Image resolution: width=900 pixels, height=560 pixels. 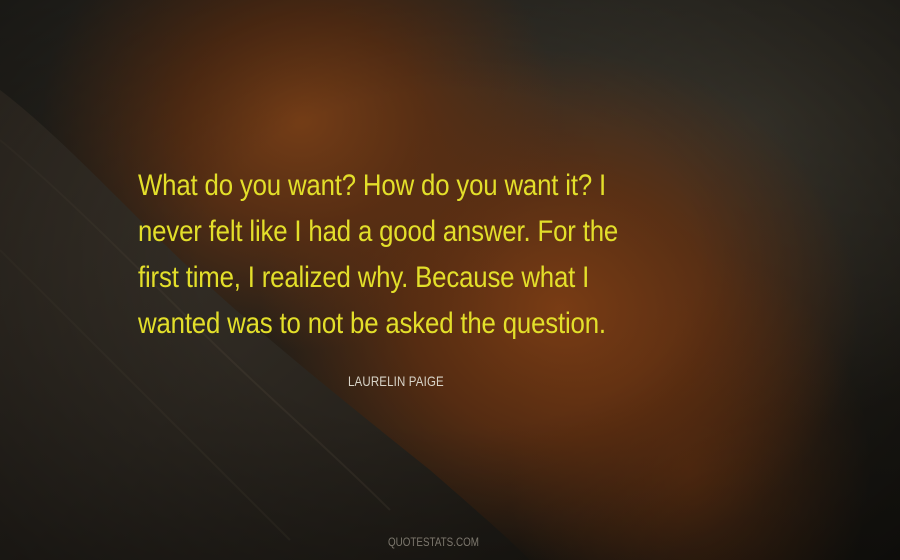 What do you see at coordinates (372, 323) in the screenshot?
I see `quote-line-4: wanted was to not be asked the question.` at bounding box center [372, 323].